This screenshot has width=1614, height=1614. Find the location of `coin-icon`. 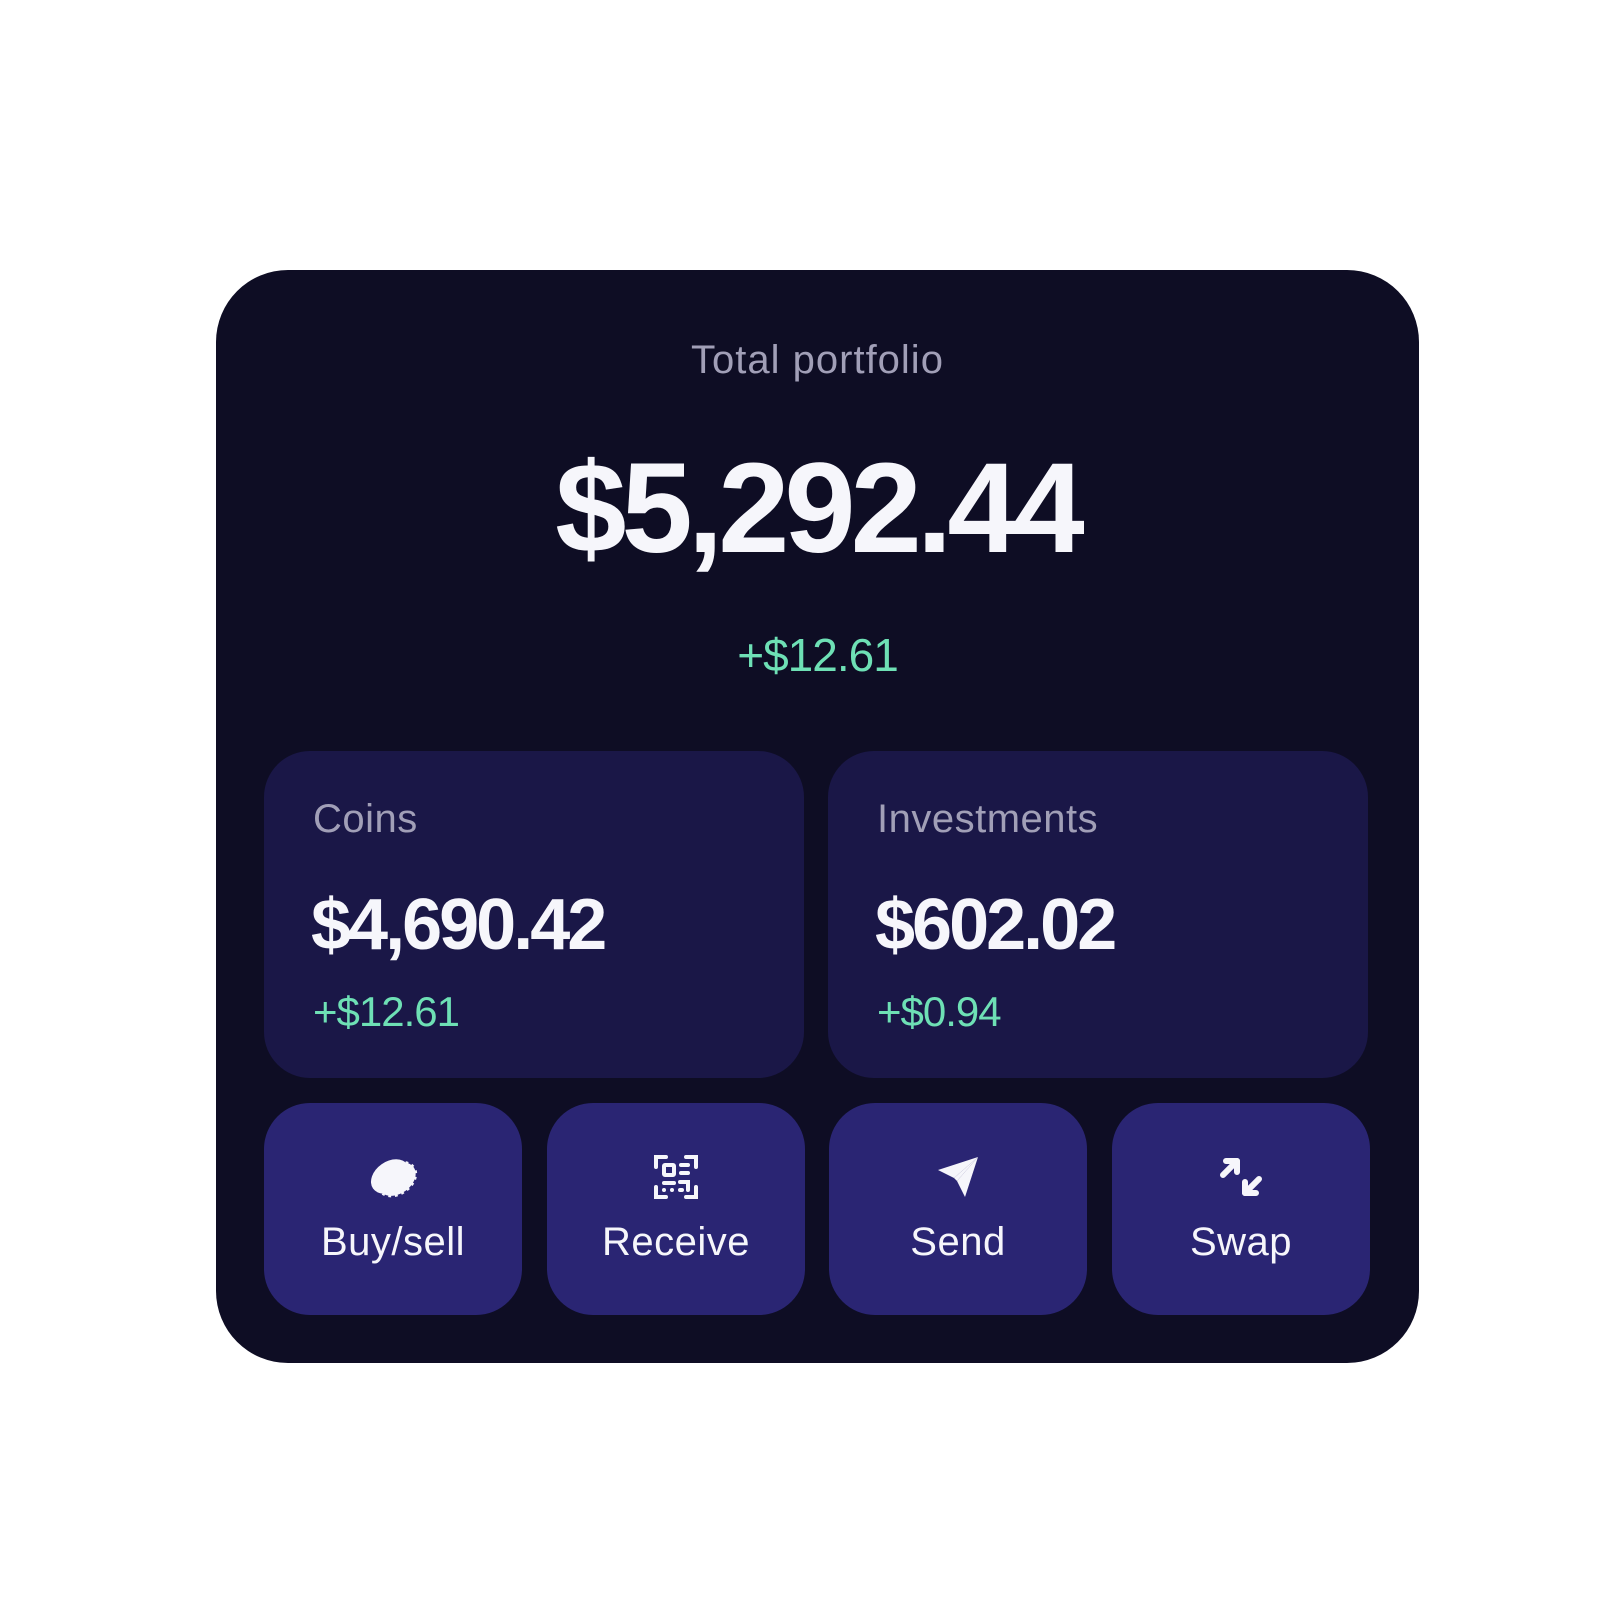

coin-icon is located at coordinates (393, 1177).